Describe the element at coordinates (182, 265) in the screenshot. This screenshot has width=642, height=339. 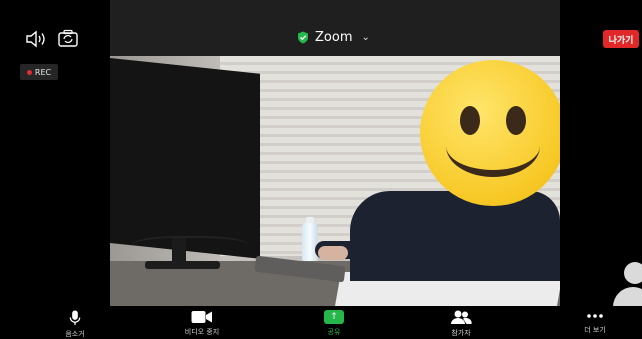
I see `monitor-base` at that location.